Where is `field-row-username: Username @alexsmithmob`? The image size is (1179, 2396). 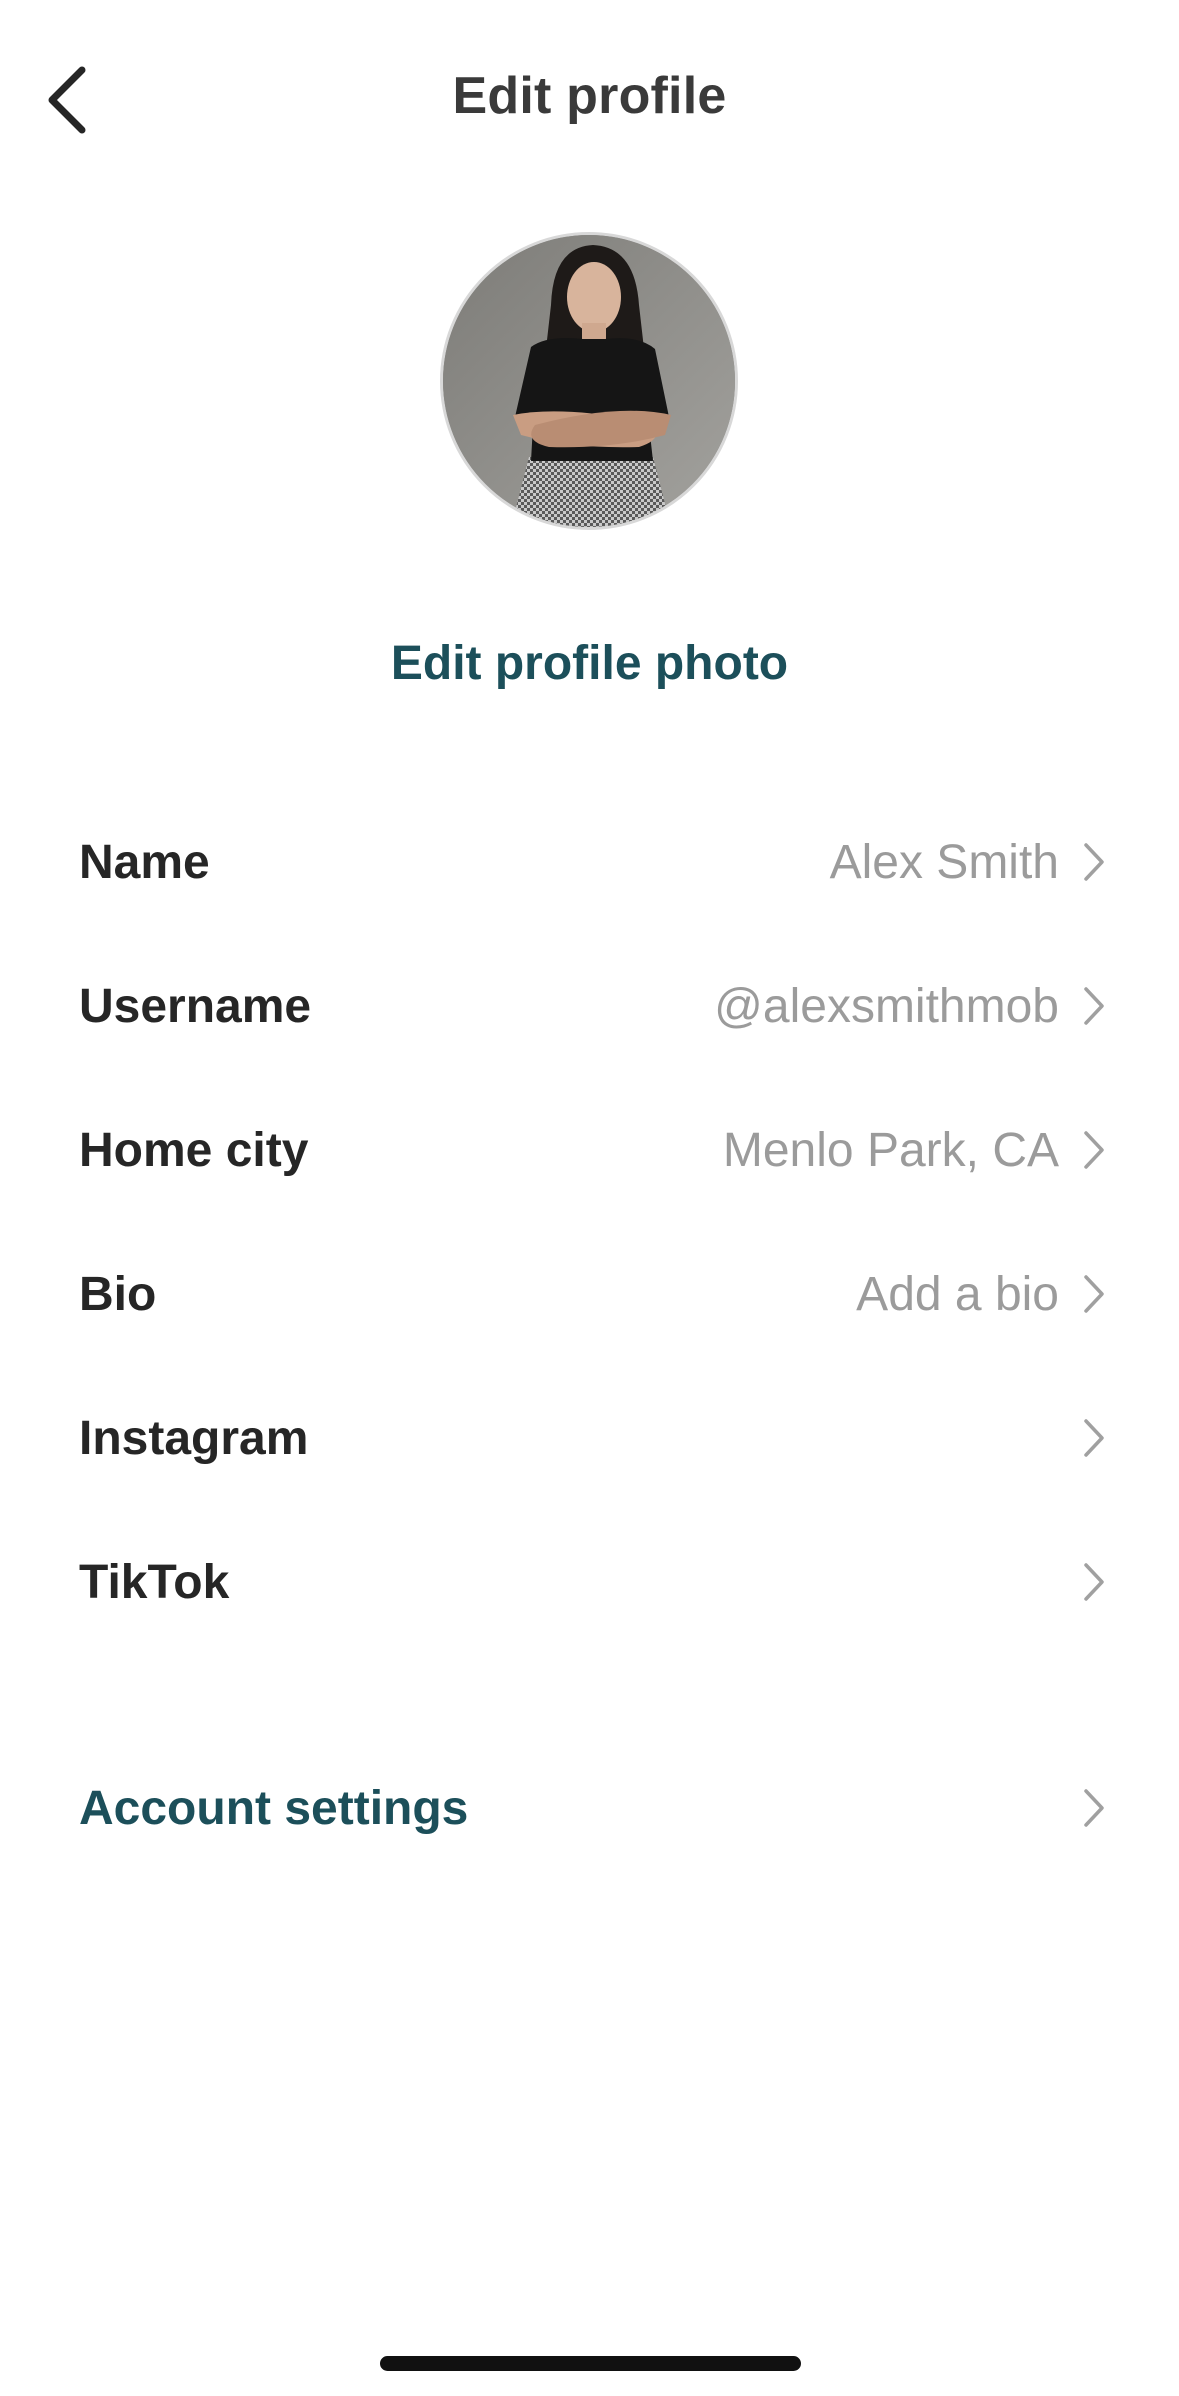 field-row-username: Username @alexsmithmob is located at coordinates (589, 1006).